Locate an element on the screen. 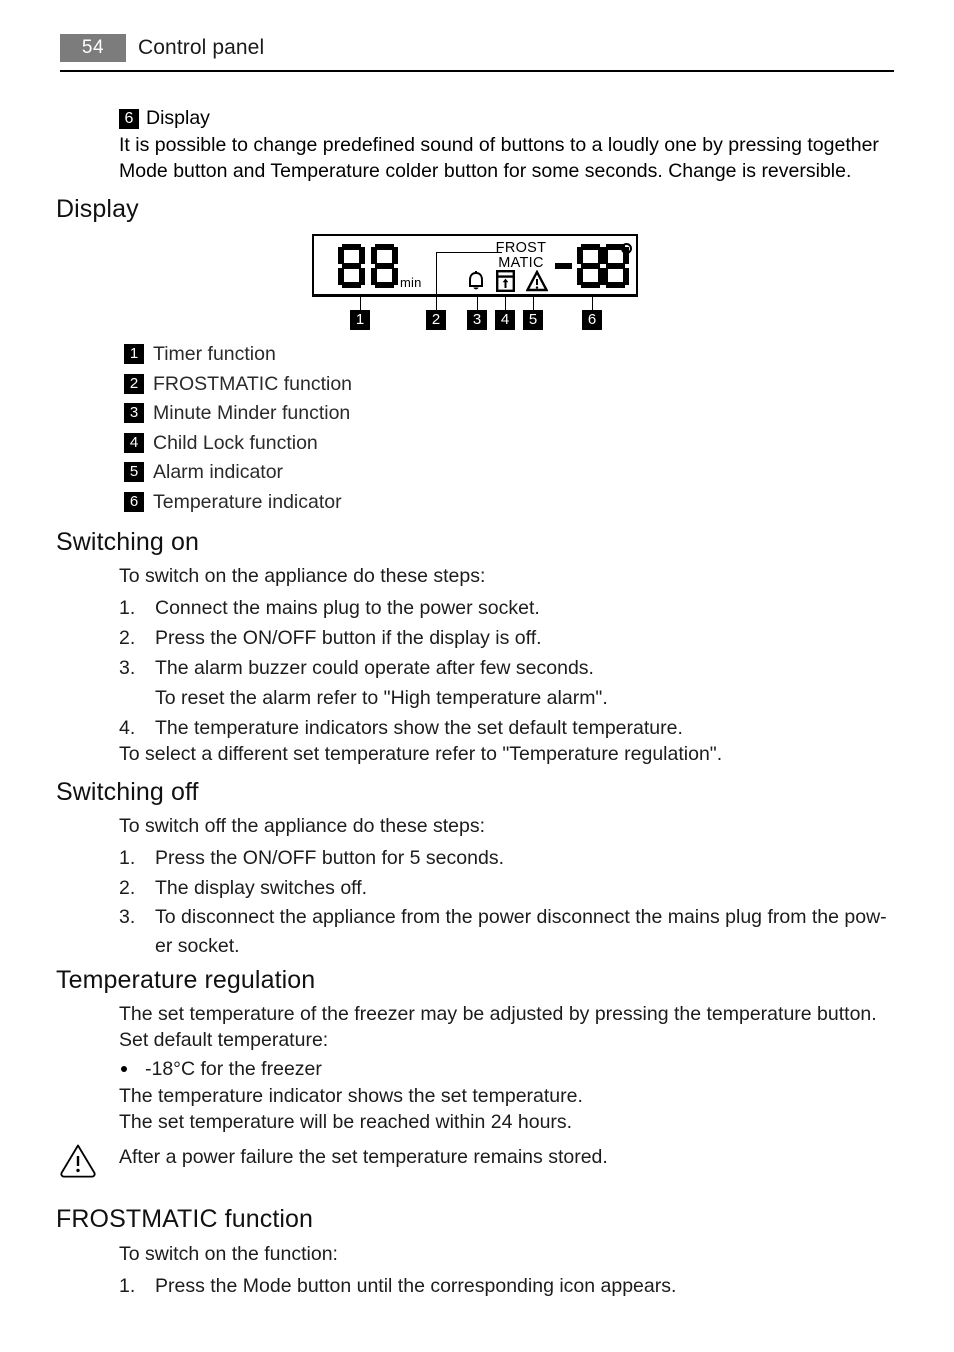 Image resolution: width=954 pixels, height=1352 pixels. legend-label-2: FROSTMATIC function is located at coordinates (253, 383).